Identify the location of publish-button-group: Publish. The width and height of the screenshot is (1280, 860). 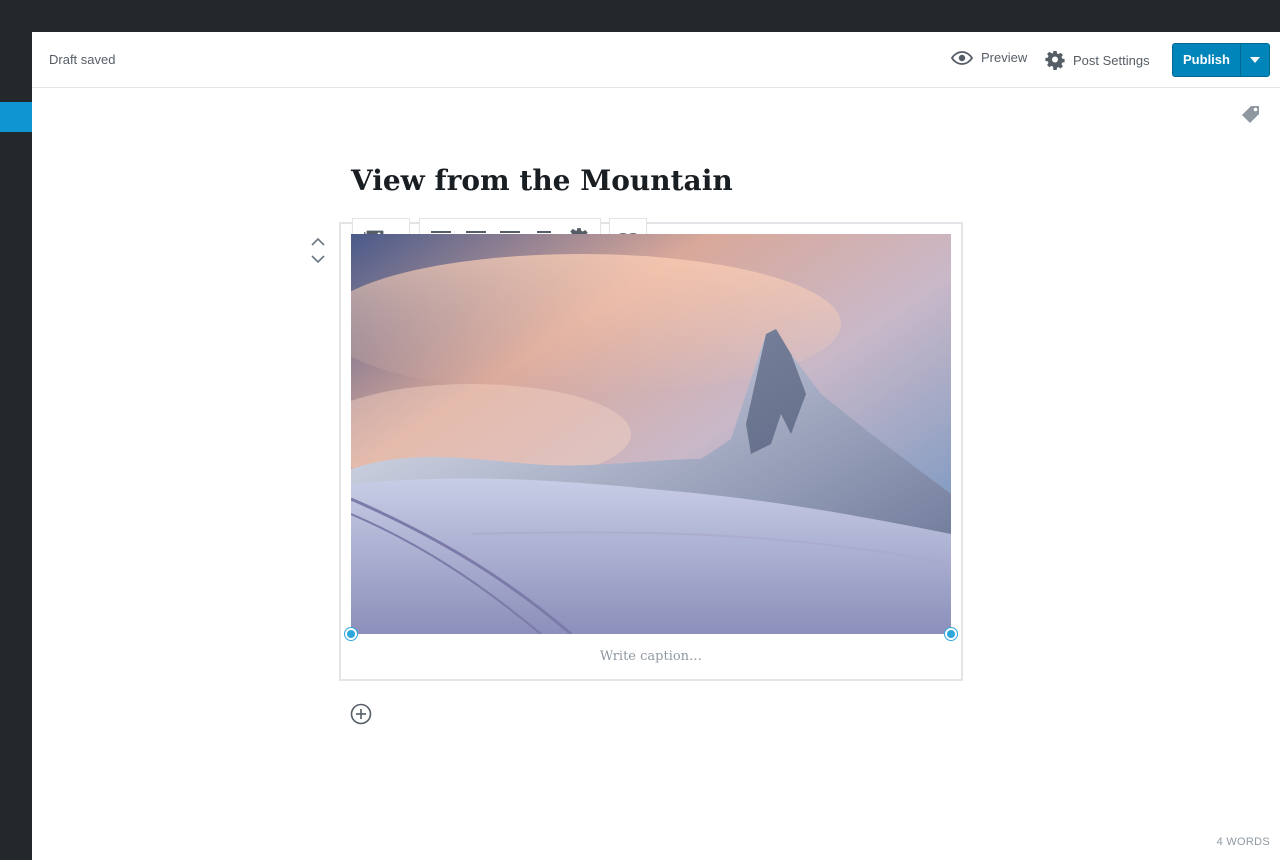
(1221, 60).